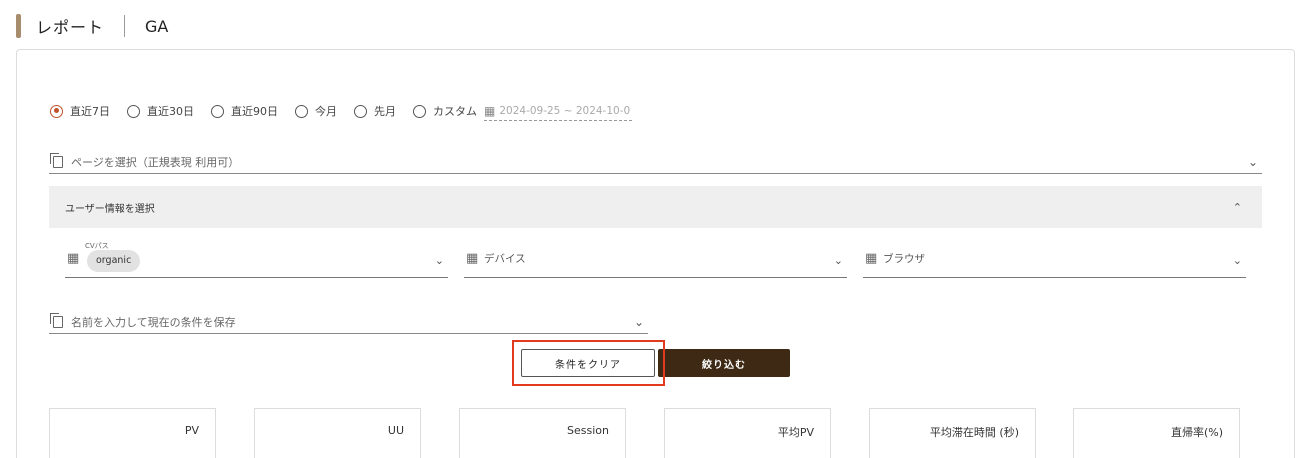 This screenshot has width=1304, height=458. I want to click on radio-last-90-days: 直近90日, so click(244, 111).